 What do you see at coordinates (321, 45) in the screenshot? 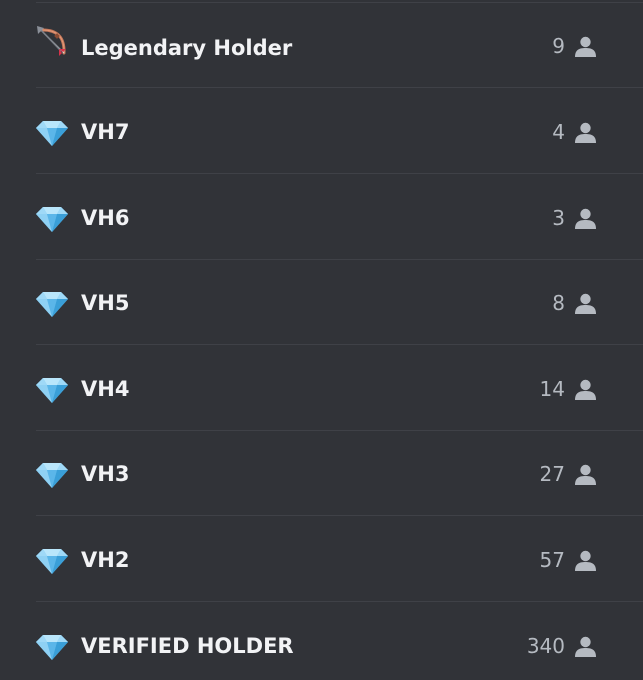
I see `role-row-legendary-holder: Legendary Holder 9` at bounding box center [321, 45].